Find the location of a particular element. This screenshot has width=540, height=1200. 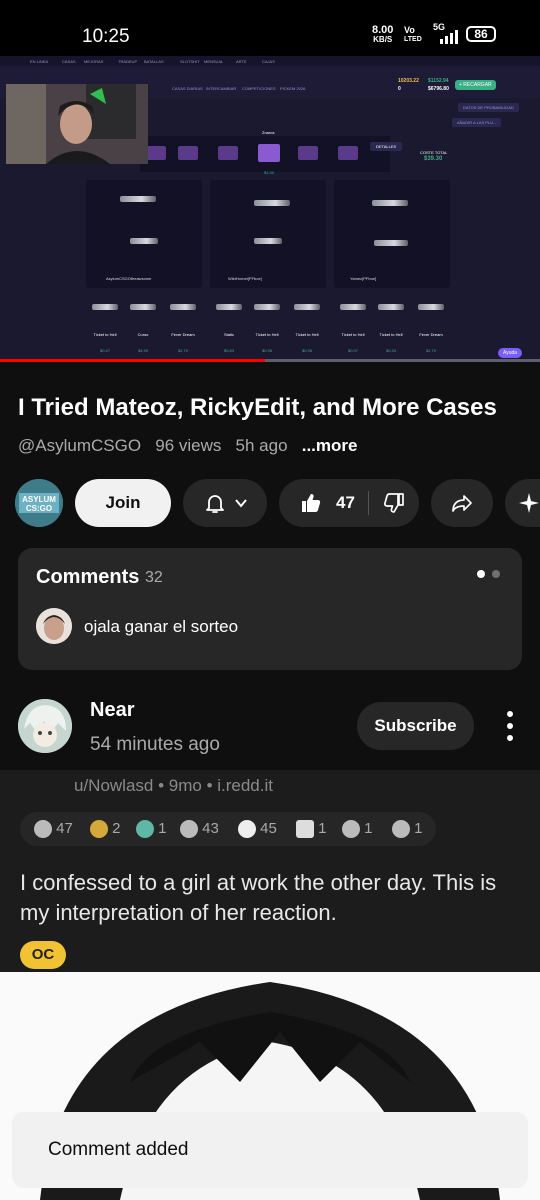

cost-label: COSTE TOTAL is located at coordinates (434, 152).